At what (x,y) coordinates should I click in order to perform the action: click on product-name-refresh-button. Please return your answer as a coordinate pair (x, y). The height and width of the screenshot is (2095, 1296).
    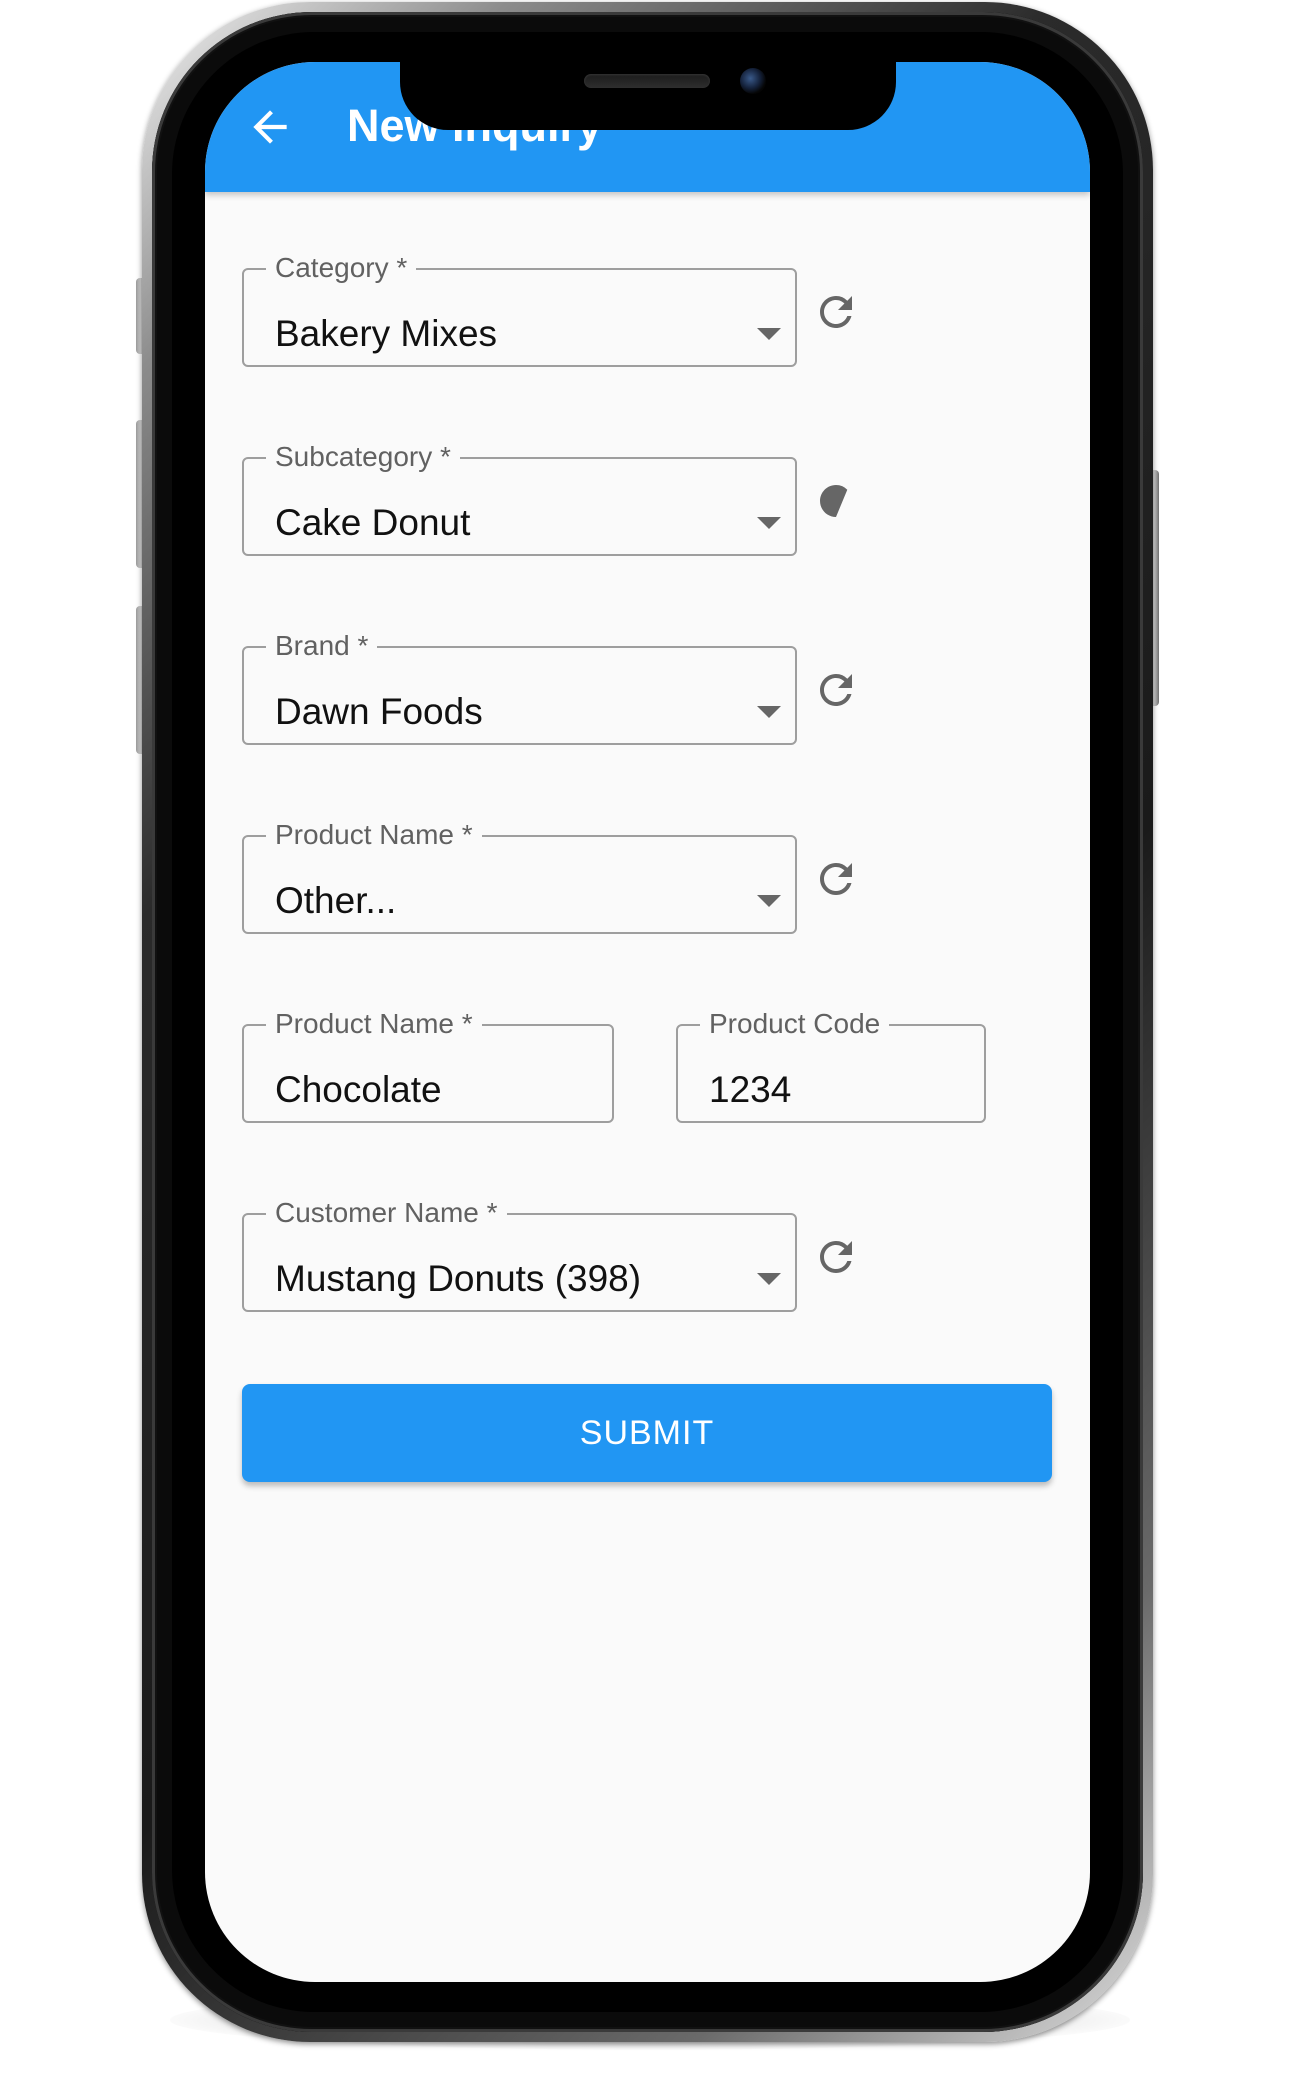
    Looking at the image, I should click on (836, 879).